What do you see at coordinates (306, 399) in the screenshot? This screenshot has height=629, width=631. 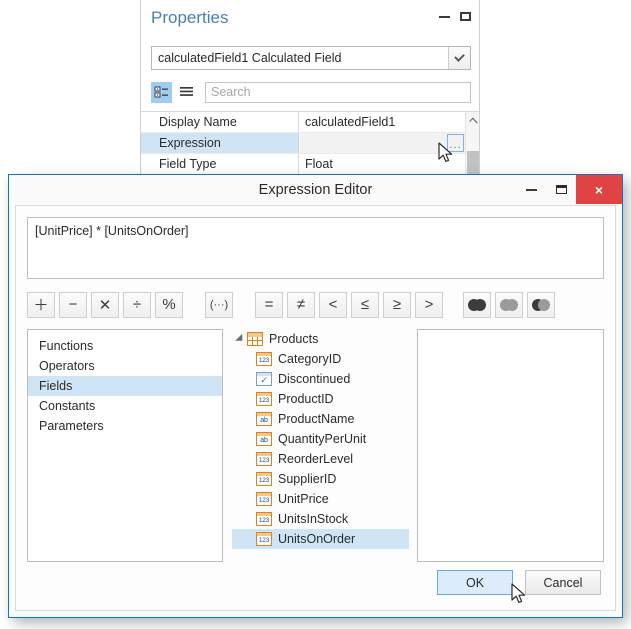 I see `tree-node-label: ProductID` at bounding box center [306, 399].